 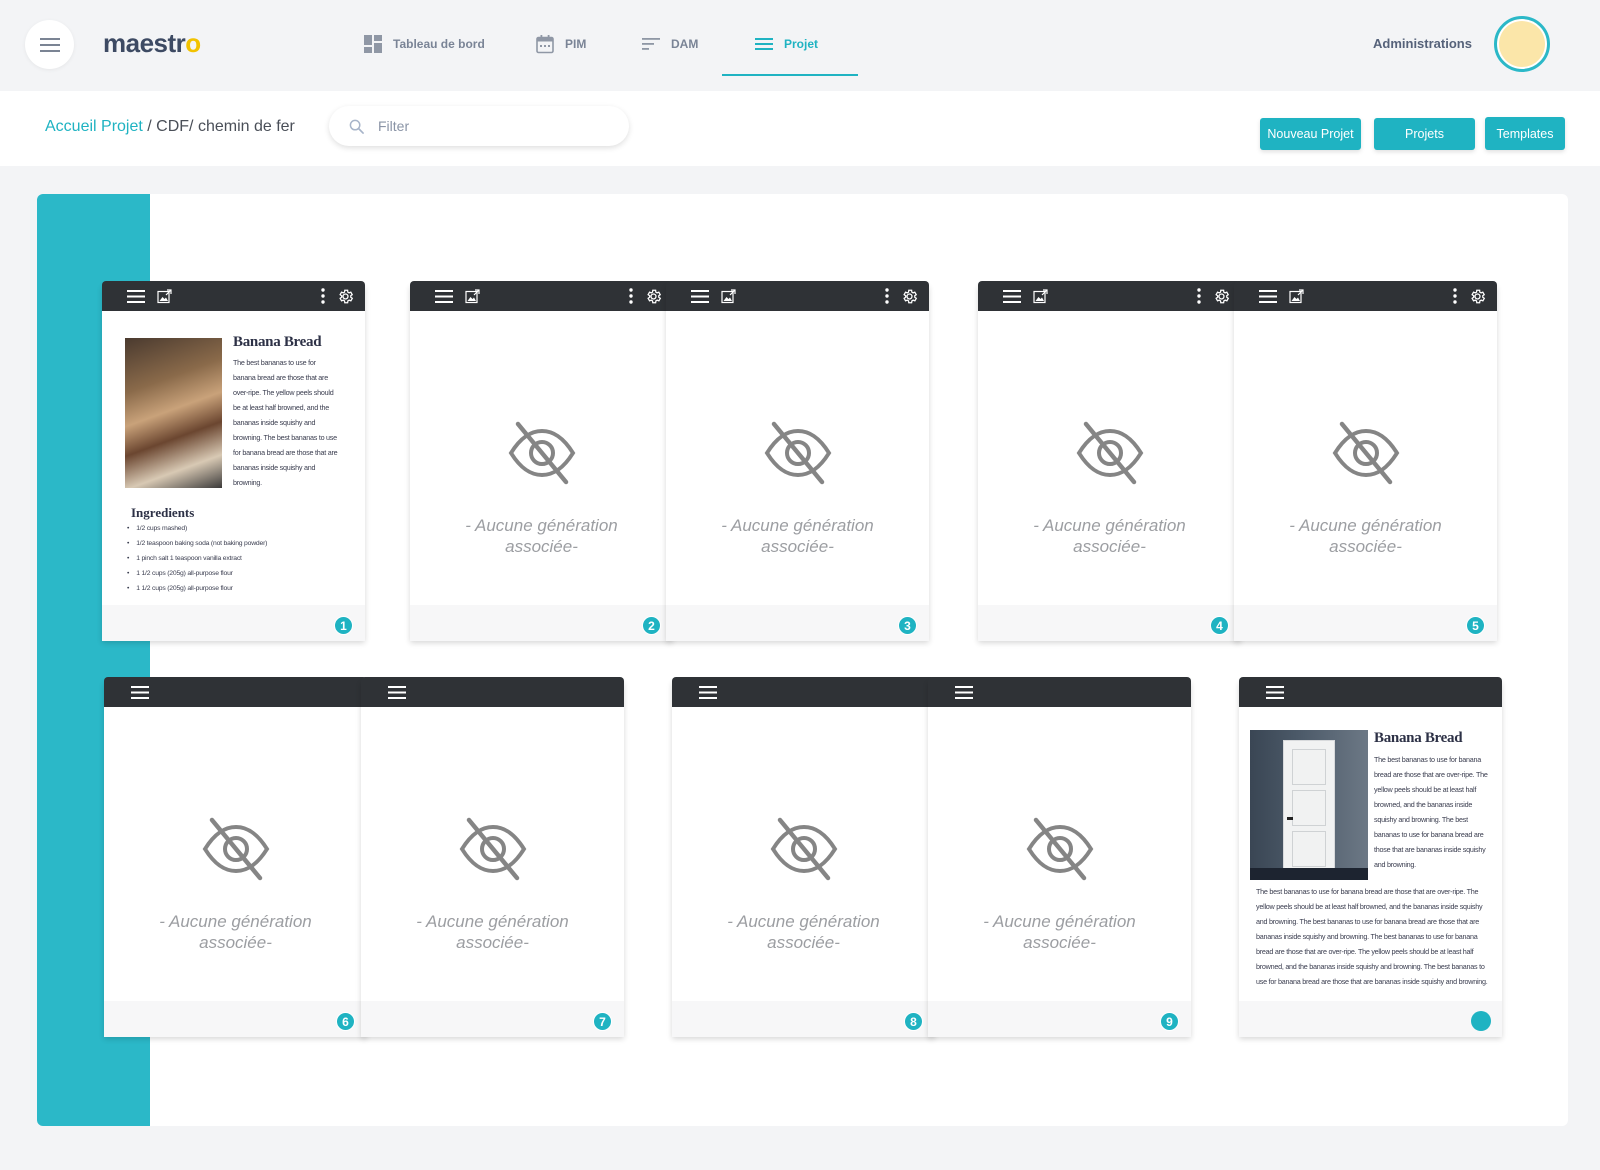 What do you see at coordinates (803, 1019) in the screenshot?
I see `page-footer: 8` at bounding box center [803, 1019].